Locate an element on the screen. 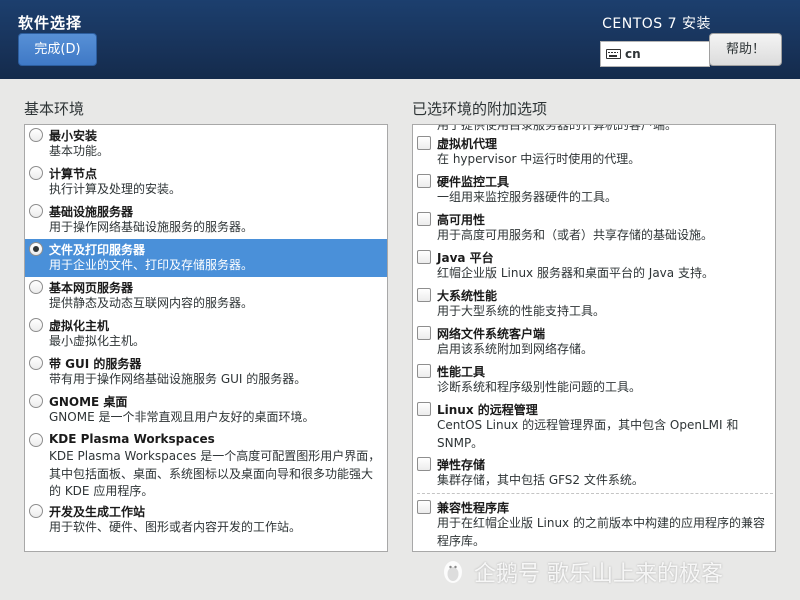  page-title: 软件选择 is located at coordinates (50, 23).